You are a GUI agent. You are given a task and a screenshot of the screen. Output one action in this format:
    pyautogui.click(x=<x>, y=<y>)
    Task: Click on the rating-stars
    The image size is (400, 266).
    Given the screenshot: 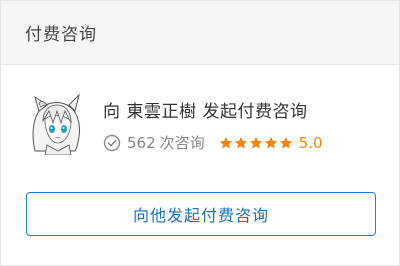 What is the action you would take?
    pyautogui.click(x=256, y=143)
    